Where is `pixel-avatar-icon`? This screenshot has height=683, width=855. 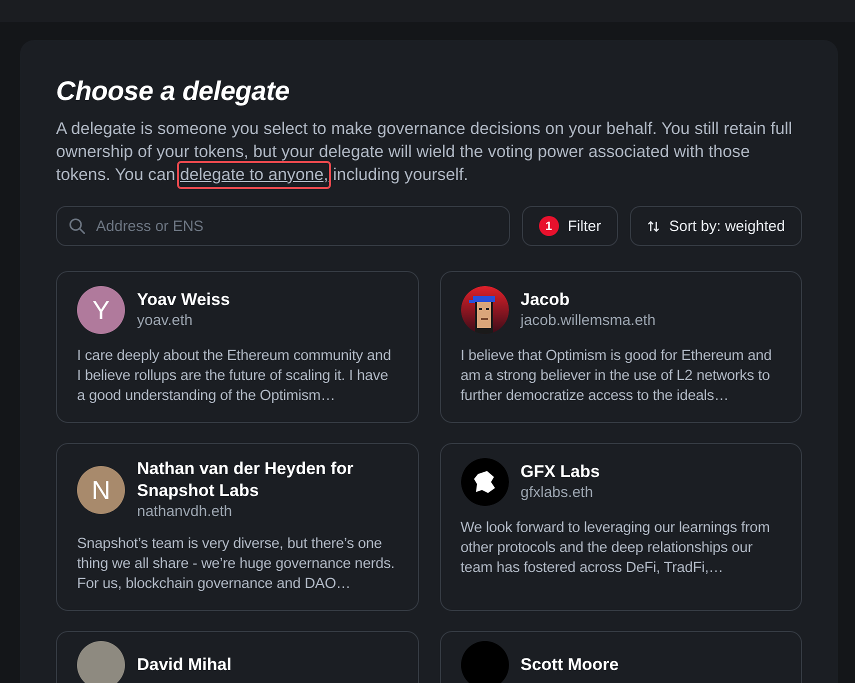 pixel-avatar-icon is located at coordinates (484, 310).